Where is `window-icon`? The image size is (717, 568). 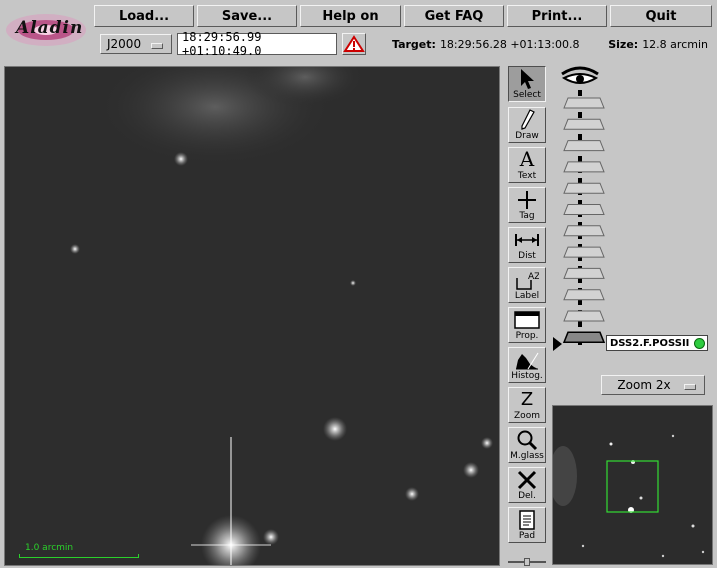 window-icon is located at coordinates (527, 319).